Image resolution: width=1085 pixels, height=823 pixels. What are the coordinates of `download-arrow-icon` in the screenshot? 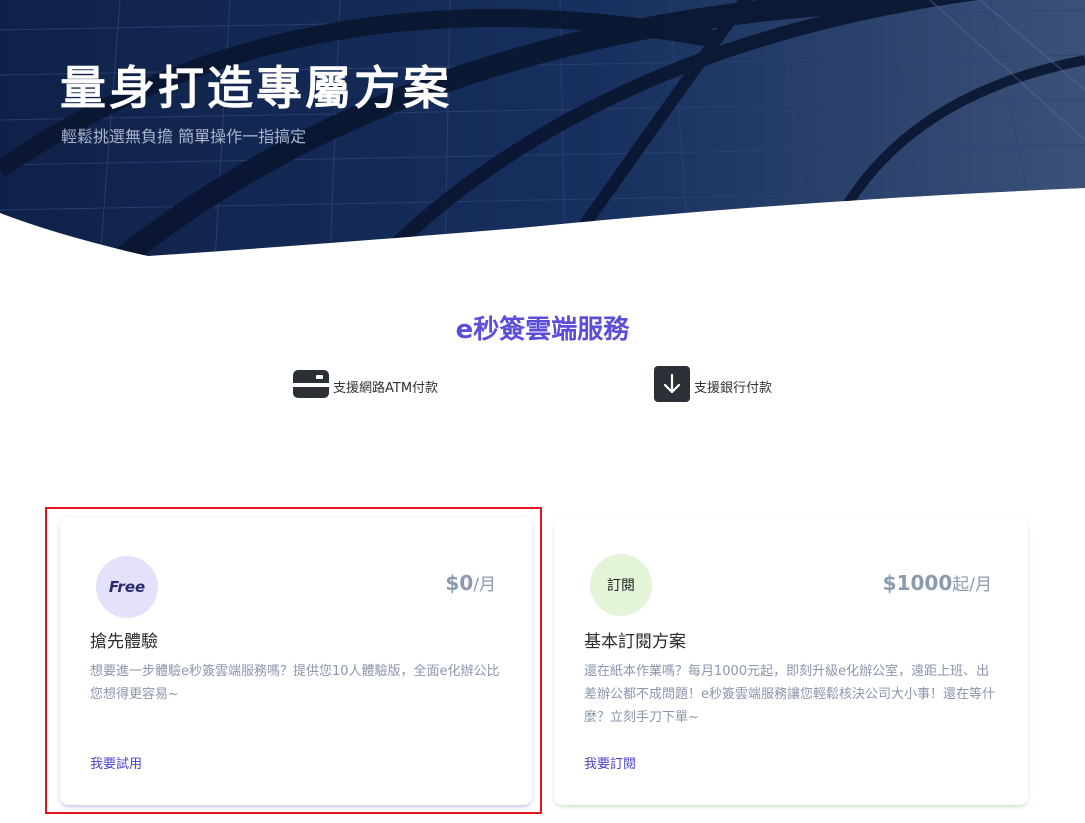 It's located at (672, 386).